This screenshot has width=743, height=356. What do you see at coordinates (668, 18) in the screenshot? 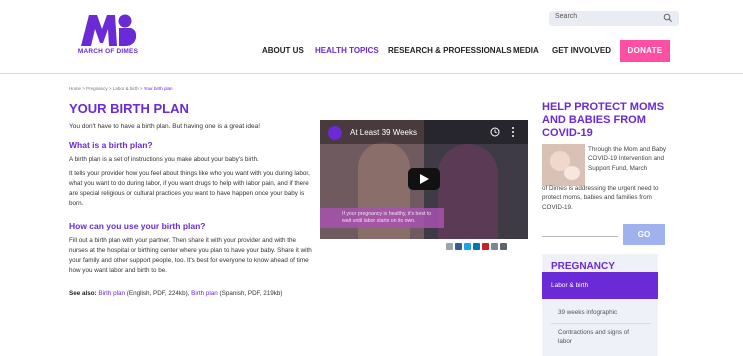
I see `search-icon` at bounding box center [668, 18].